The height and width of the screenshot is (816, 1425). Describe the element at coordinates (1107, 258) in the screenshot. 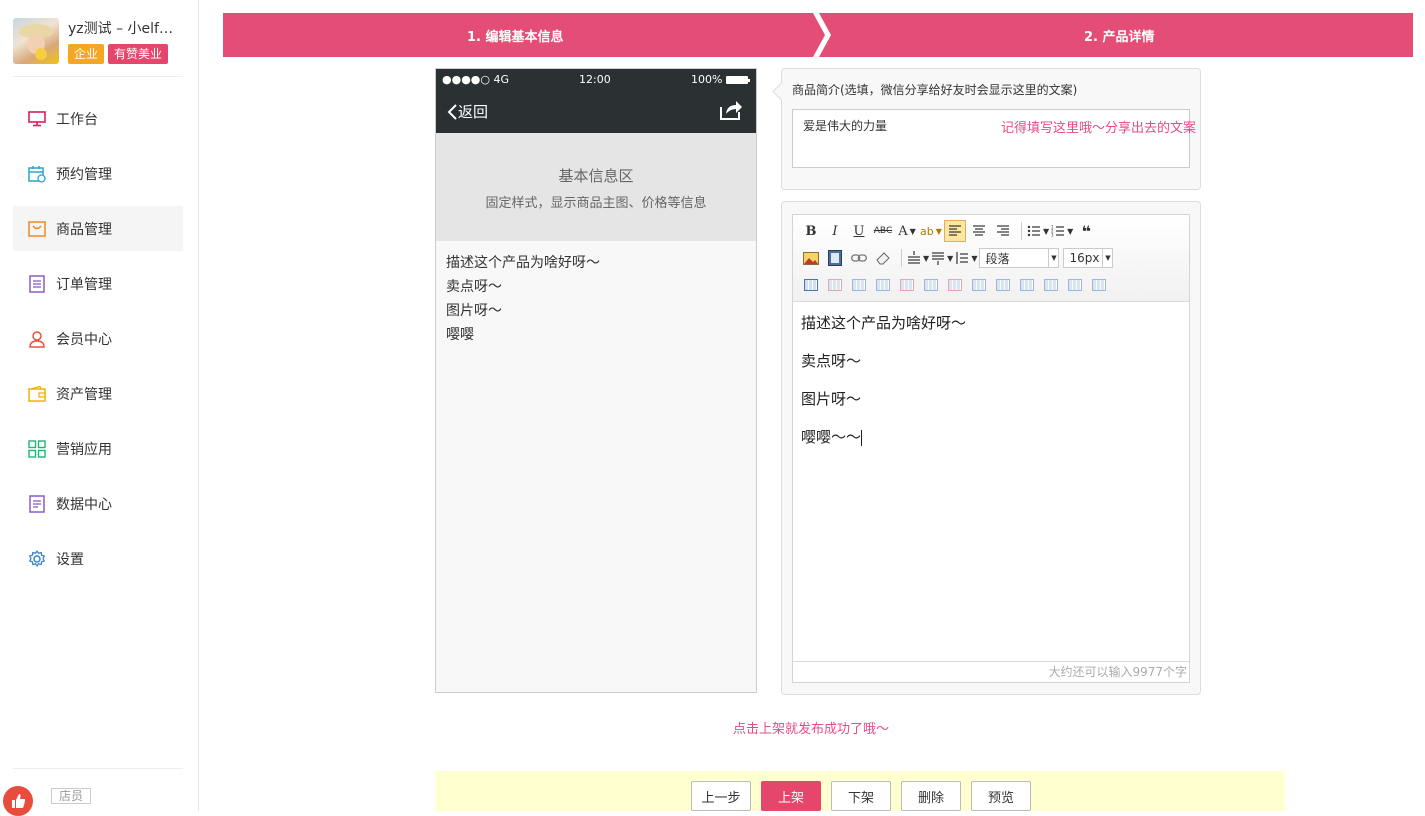

I see `chevron-down-icon: ▼` at that location.